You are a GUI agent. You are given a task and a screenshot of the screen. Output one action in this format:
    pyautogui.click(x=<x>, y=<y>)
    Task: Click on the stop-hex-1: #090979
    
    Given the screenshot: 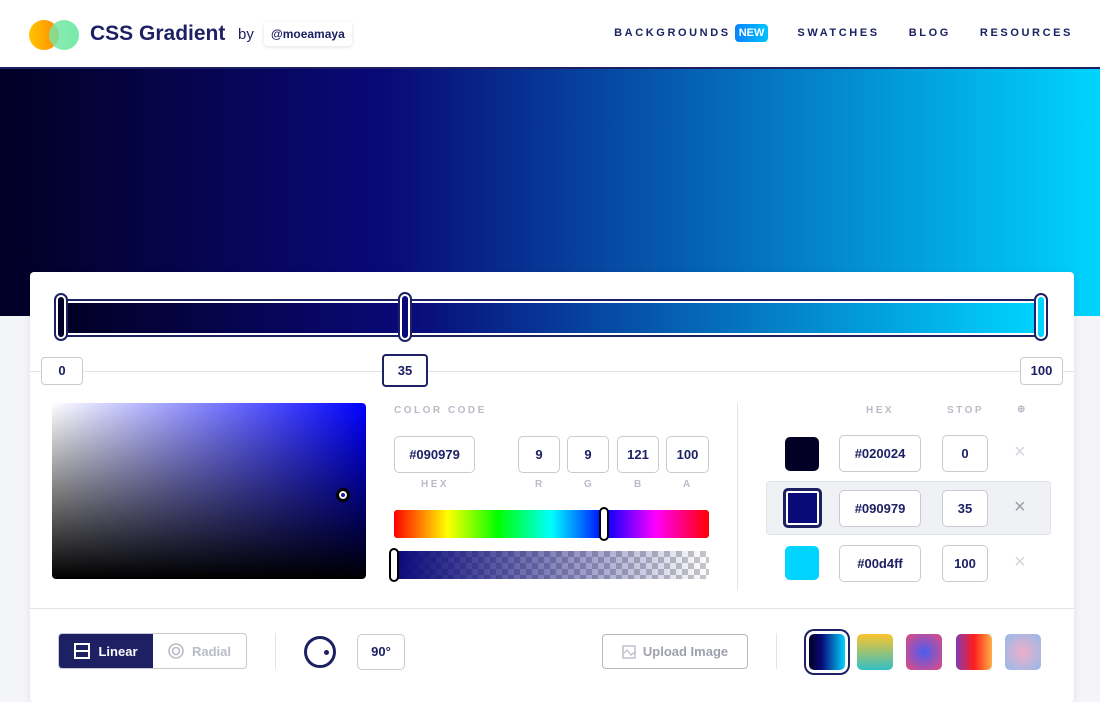 What is the action you would take?
    pyautogui.click(x=880, y=508)
    